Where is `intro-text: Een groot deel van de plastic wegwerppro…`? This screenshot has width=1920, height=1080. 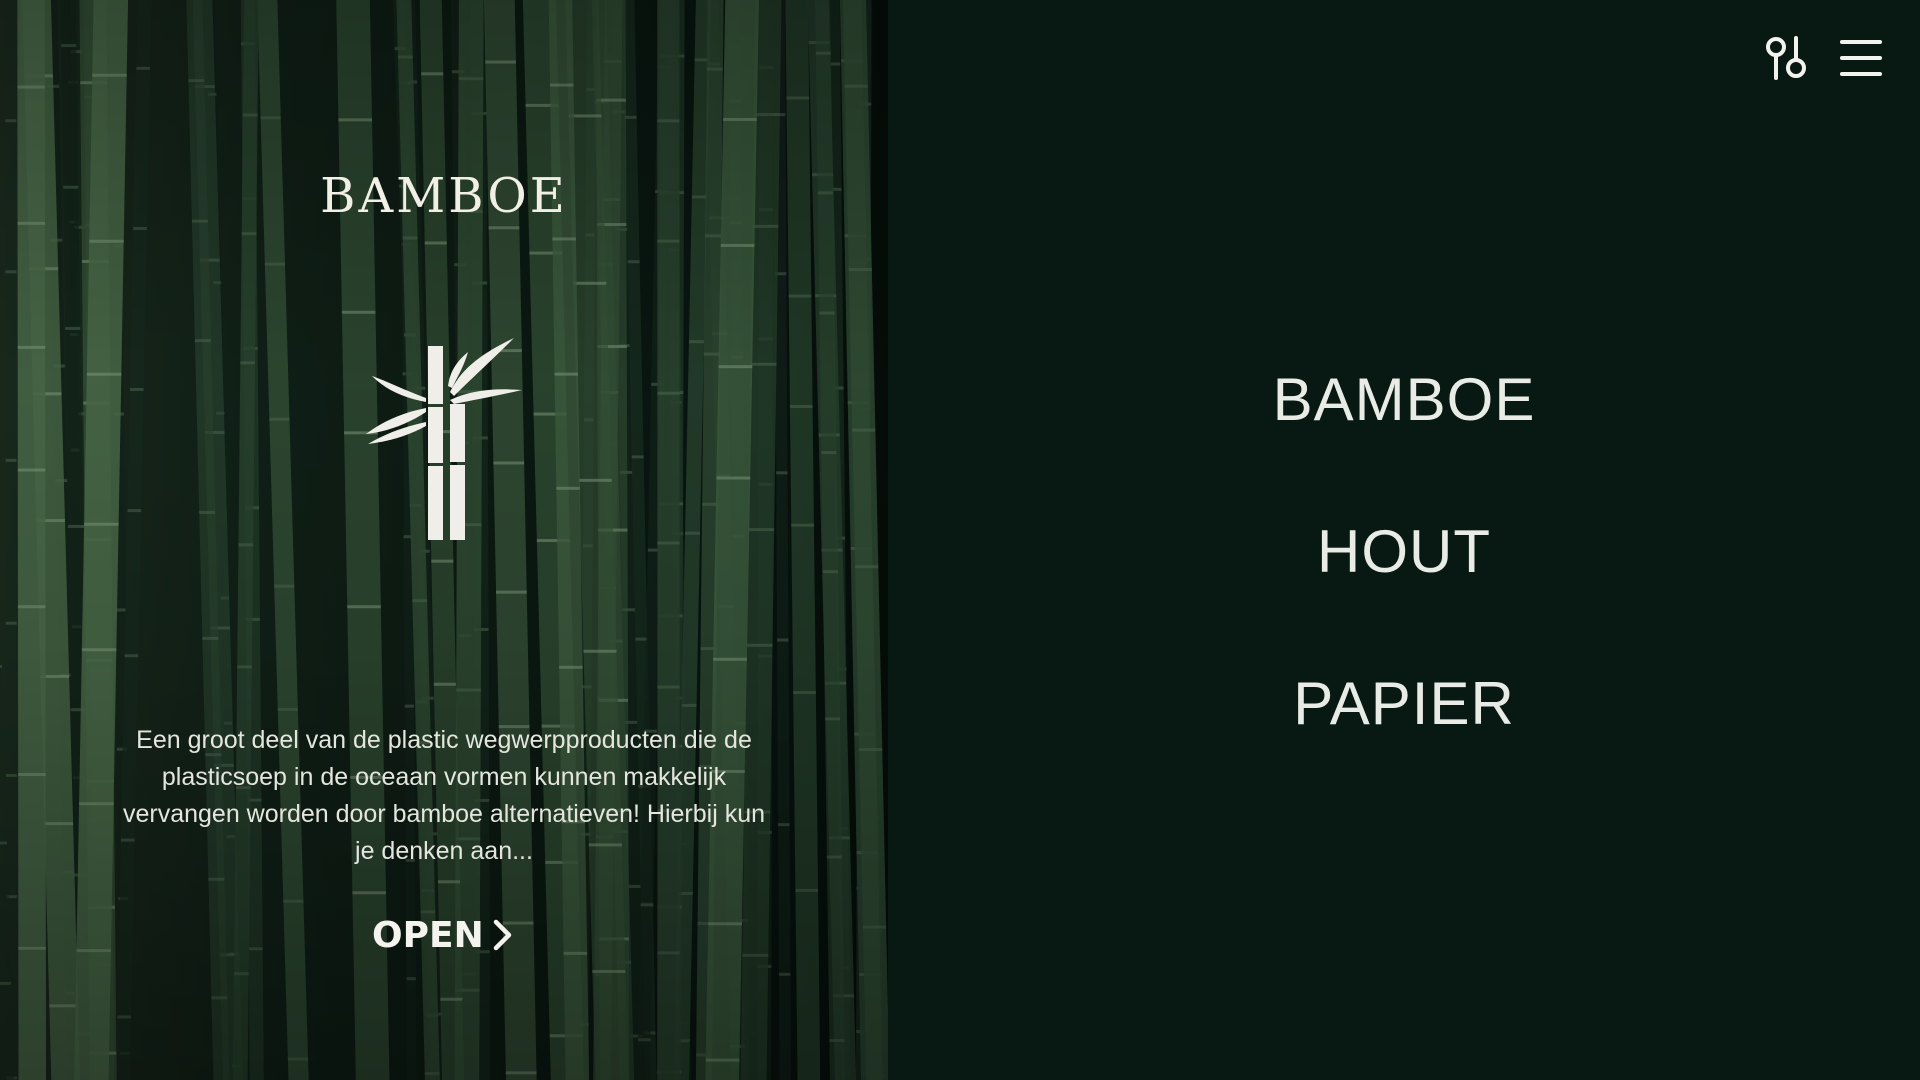 intro-text: Een groot deel van de plastic wegwerppro… is located at coordinates (444, 795).